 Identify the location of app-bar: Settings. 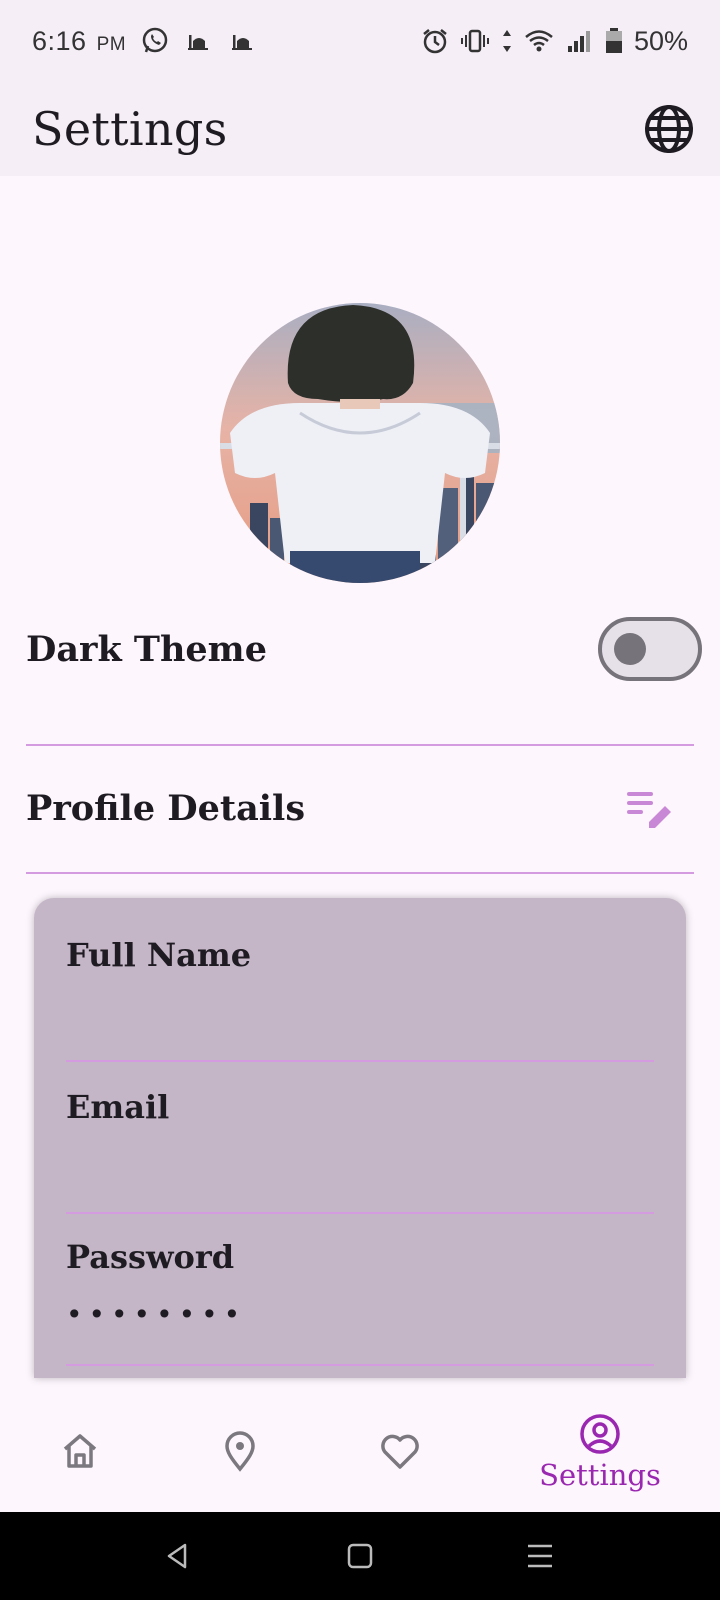
(360, 129).